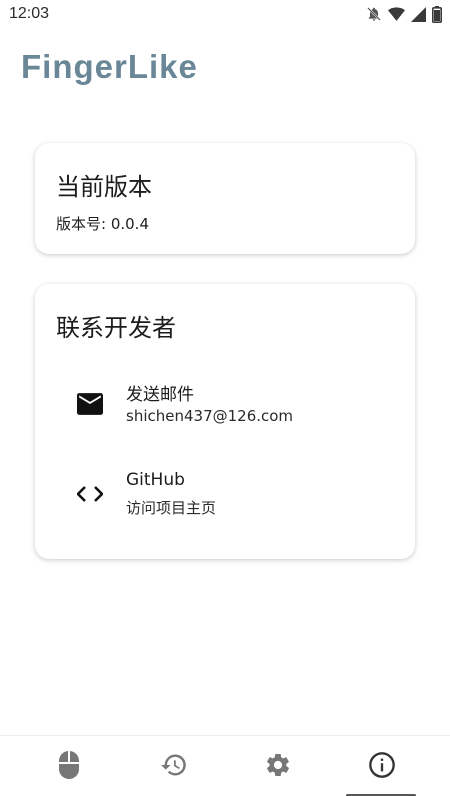 The image size is (450, 796). Describe the element at coordinates (155, 480) in the screenshot. I see `github-title: GitHub` at that location.